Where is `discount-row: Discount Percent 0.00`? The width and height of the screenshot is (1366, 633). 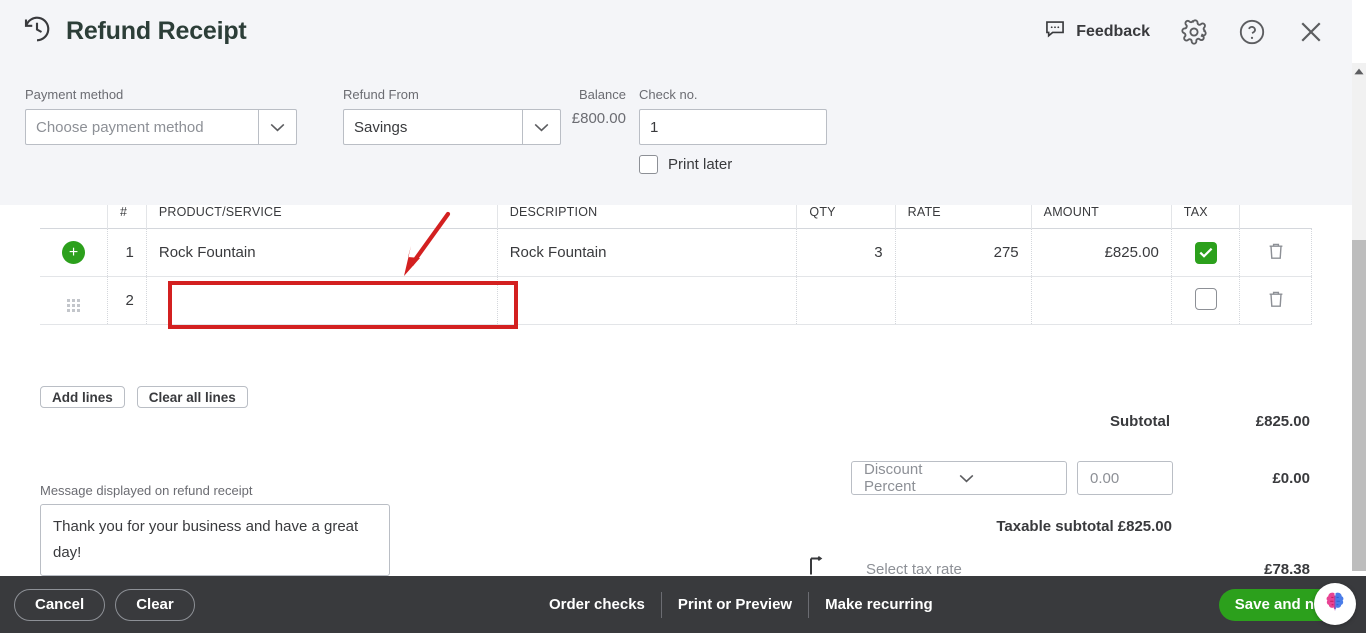 discount-row: Discount Percent 0.00 is located at coordinates (1012, 478).